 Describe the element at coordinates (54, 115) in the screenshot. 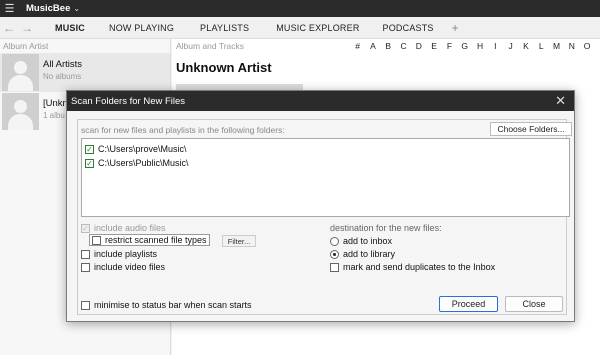

I see `artist-album-count: 1 albu` at that location.